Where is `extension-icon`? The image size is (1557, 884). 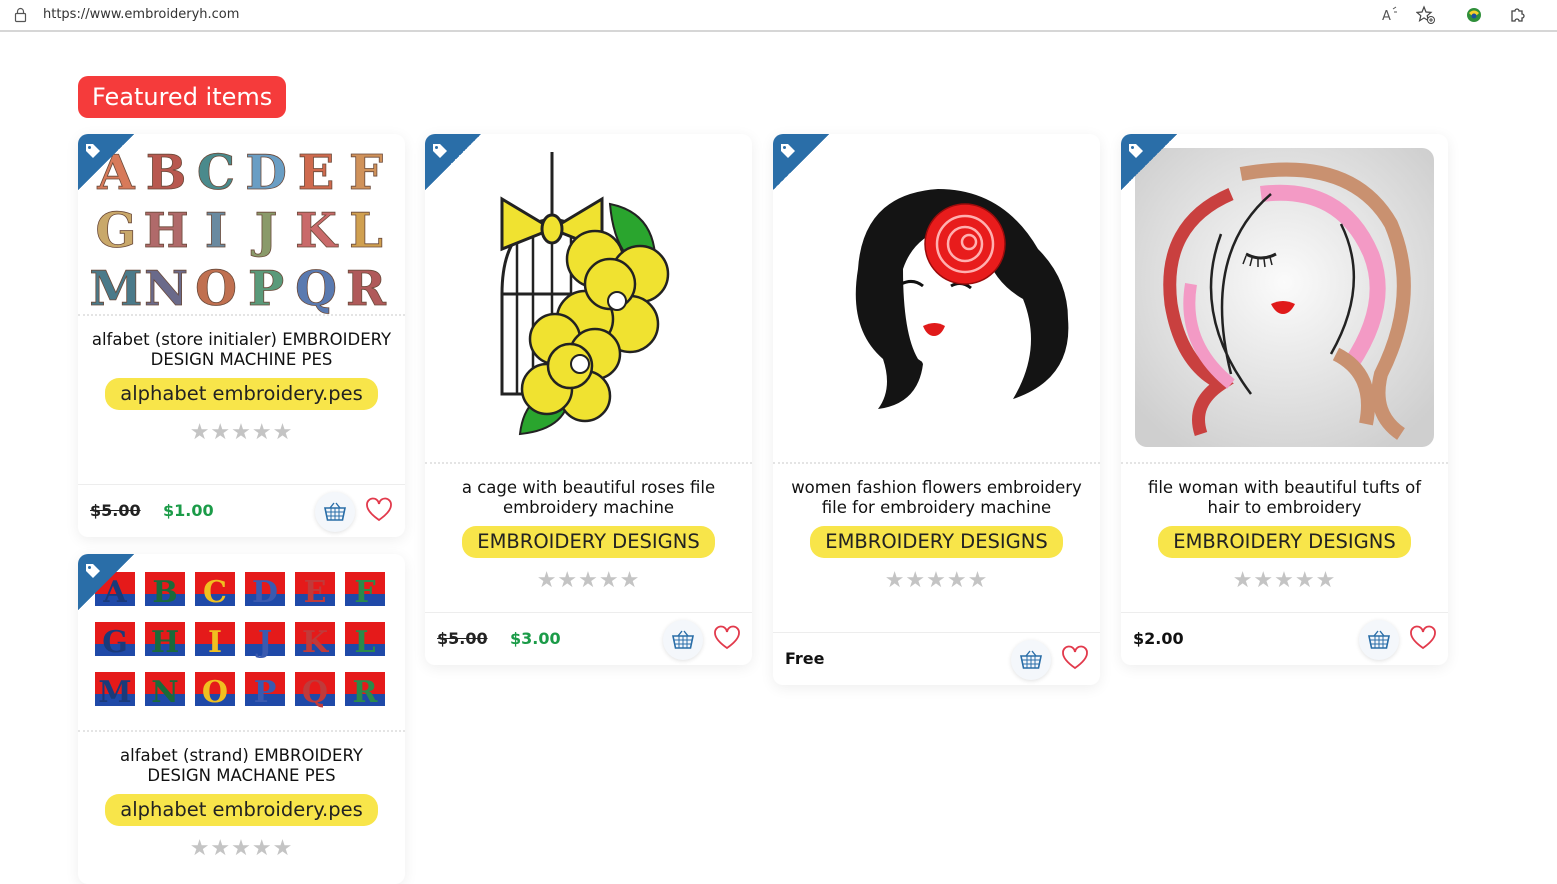 extension-icon is located at coordinates (1474, 15).